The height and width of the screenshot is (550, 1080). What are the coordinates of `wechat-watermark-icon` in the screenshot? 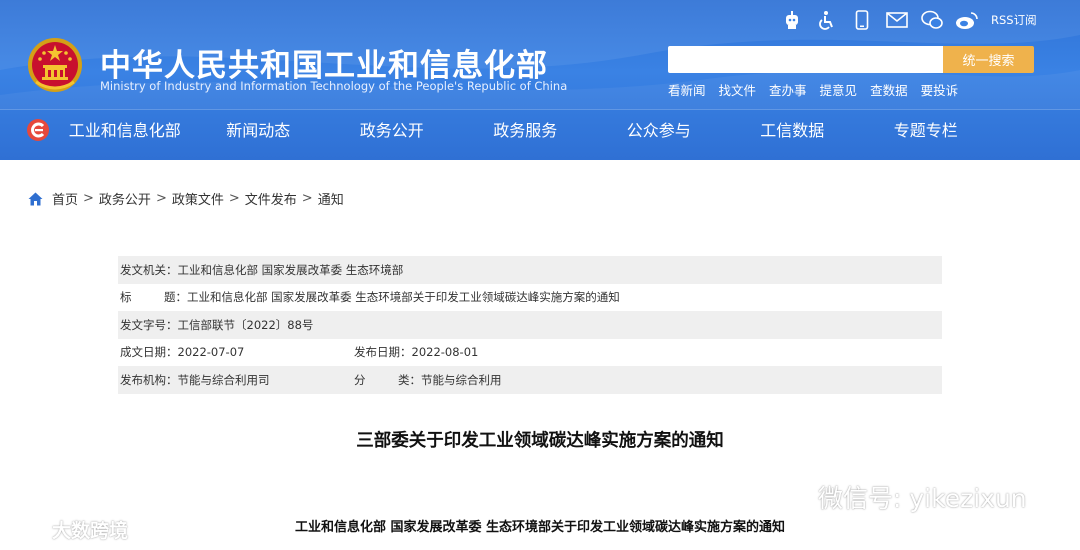 It's located at (794, 496).